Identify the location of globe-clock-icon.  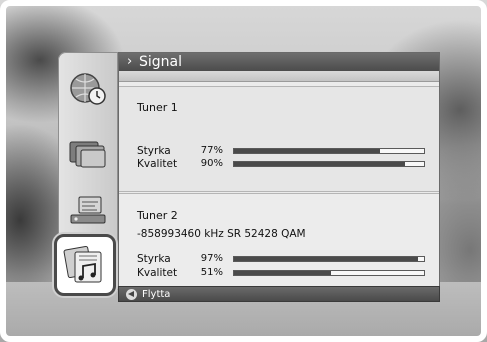
(88, 89).